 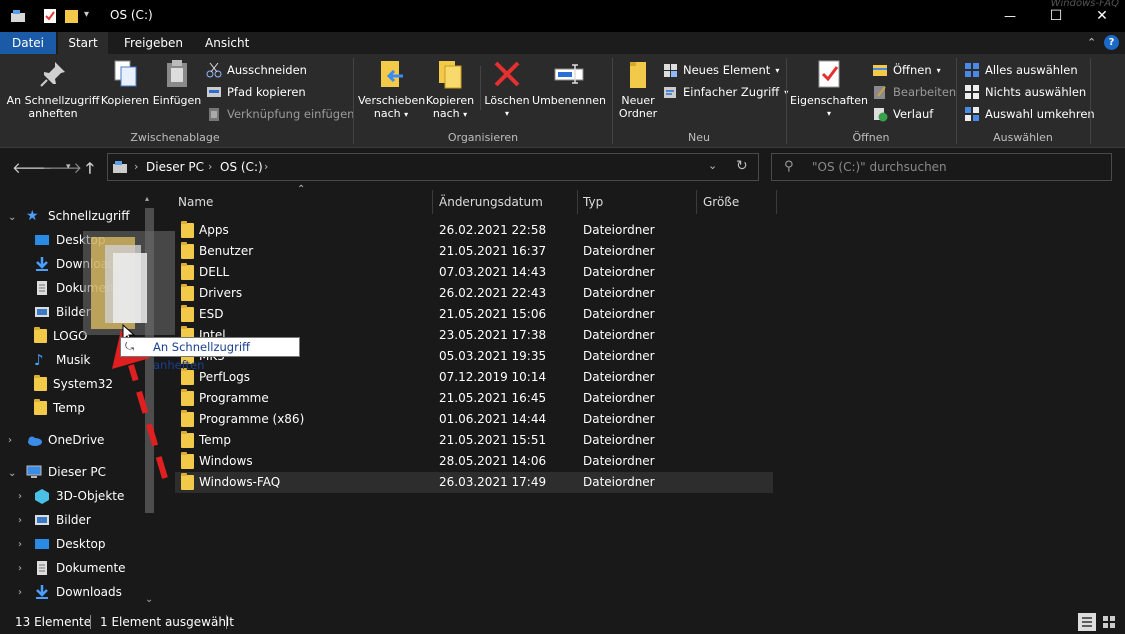 I want to click on drag-tooltip: ⤿ An Schnellzugriff anheften, so click(x=210, y=354).